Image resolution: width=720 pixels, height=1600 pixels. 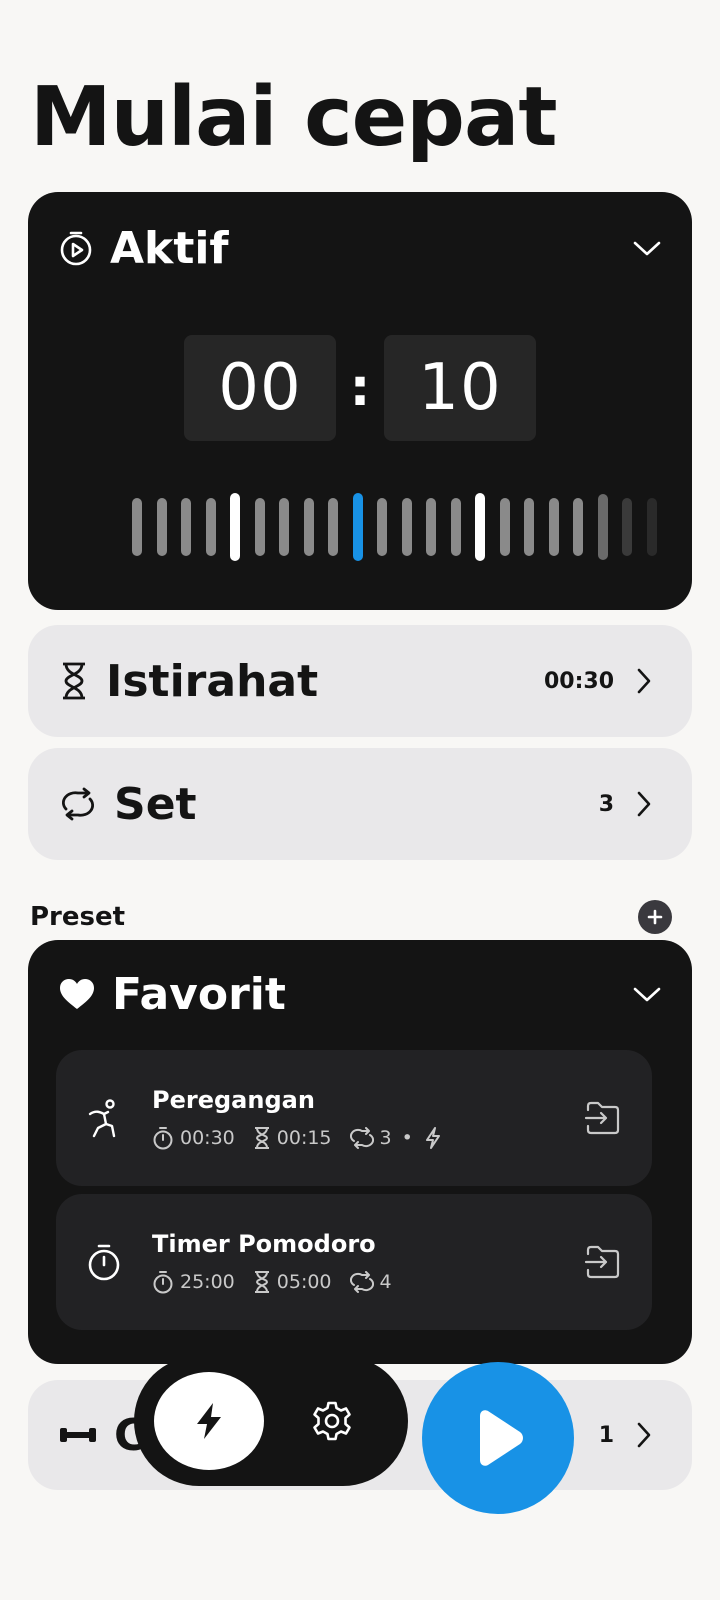 What do you see at coordinates (155, 804) in the screenshot?
I see `sets-label: Set` at bounding box center [155, 804].